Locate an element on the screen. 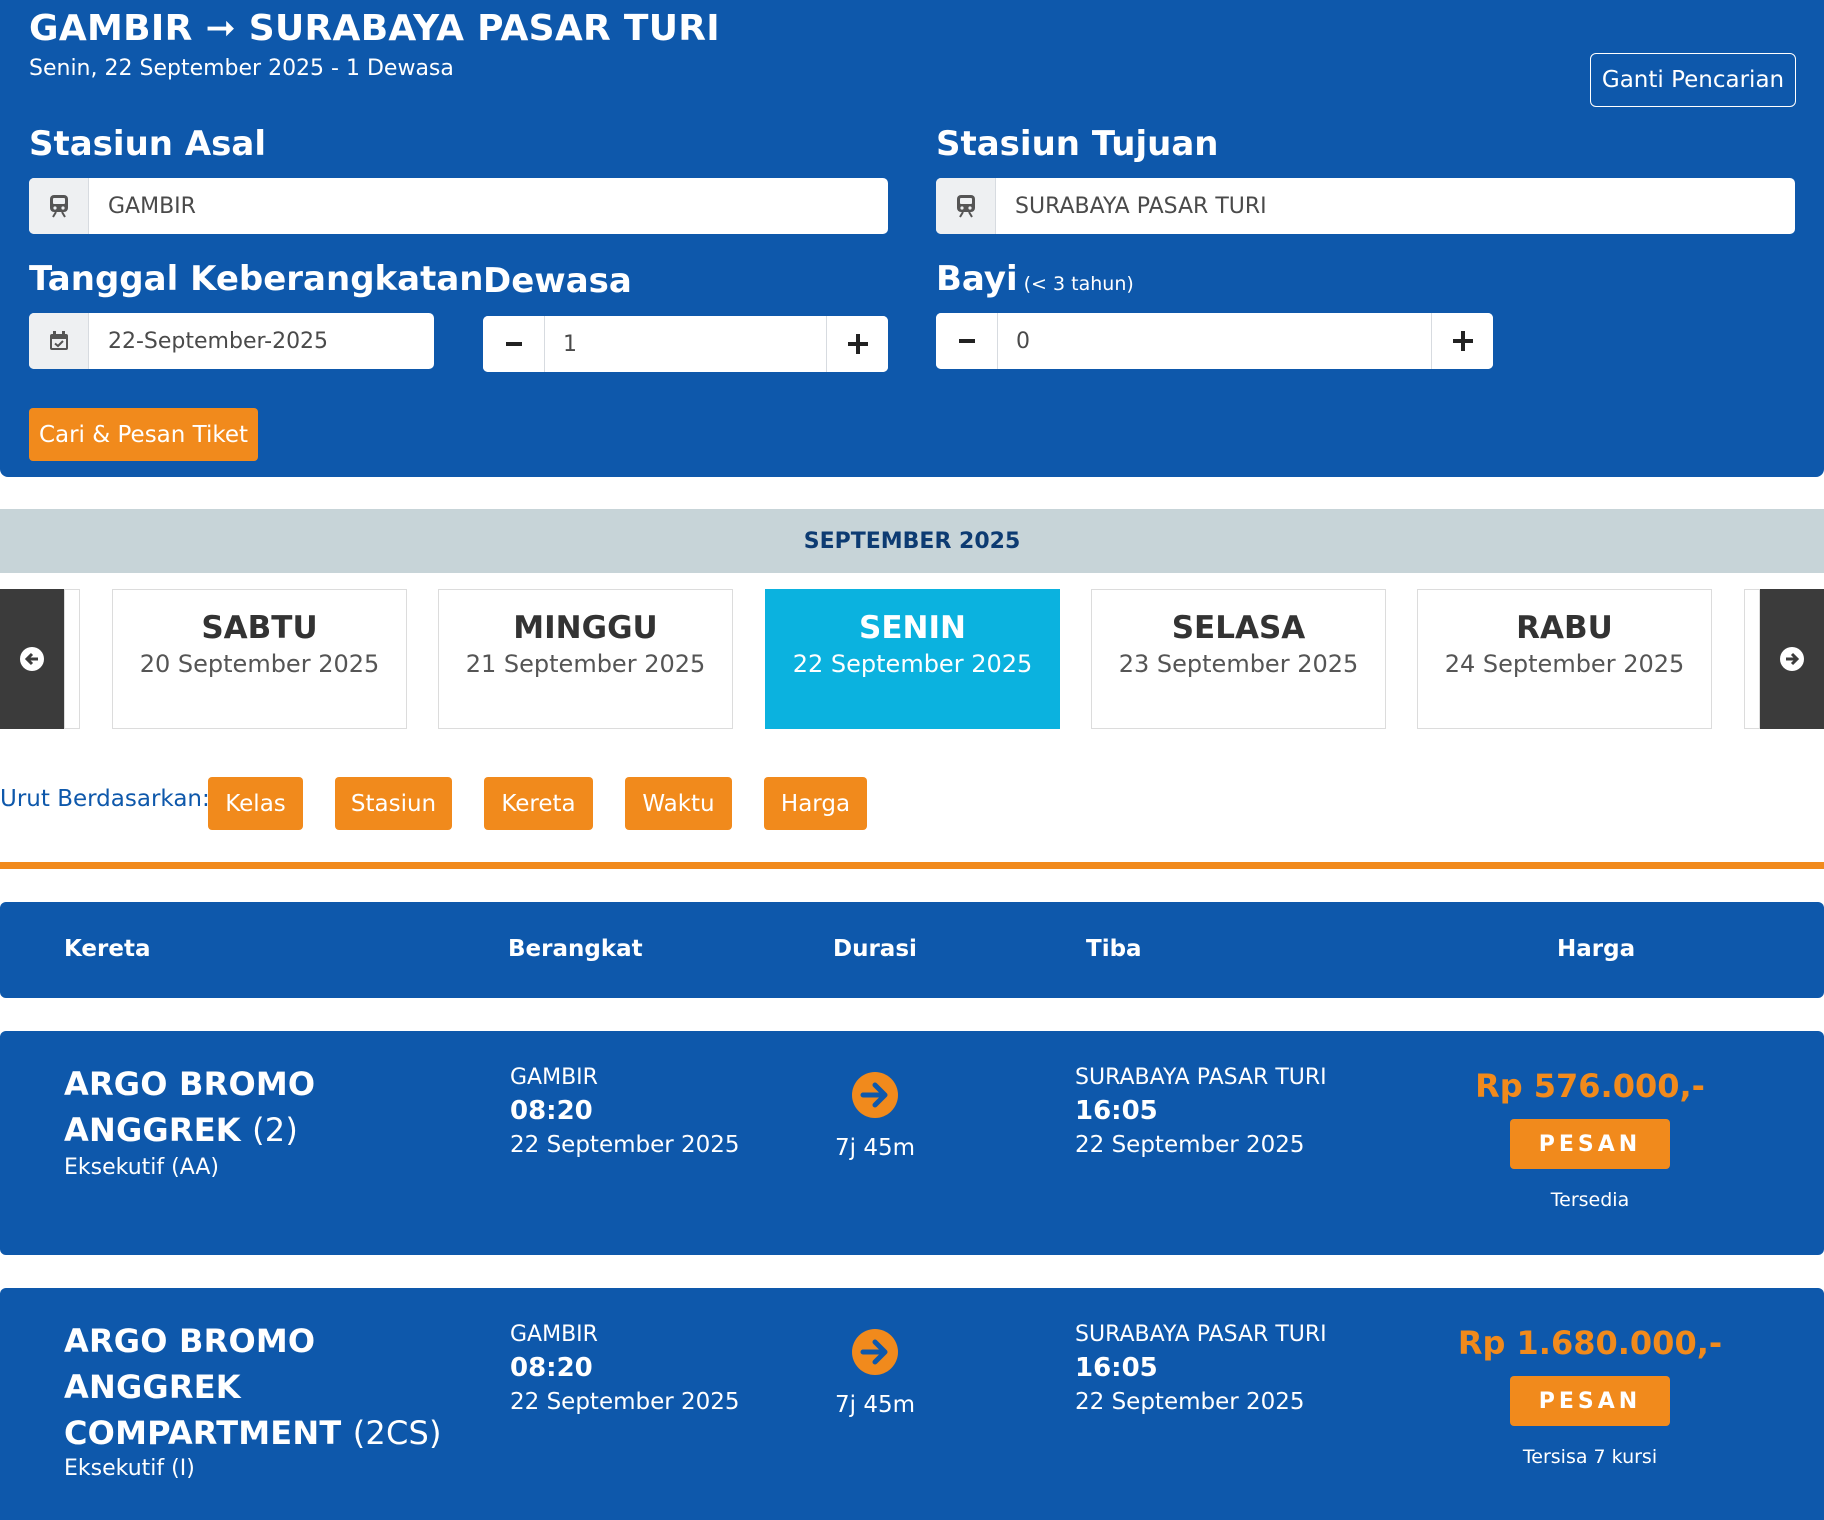 The height and width of the screenshot is (1520, 1824). availability-status: Tersedia is located at coordinates (1590, 1200).